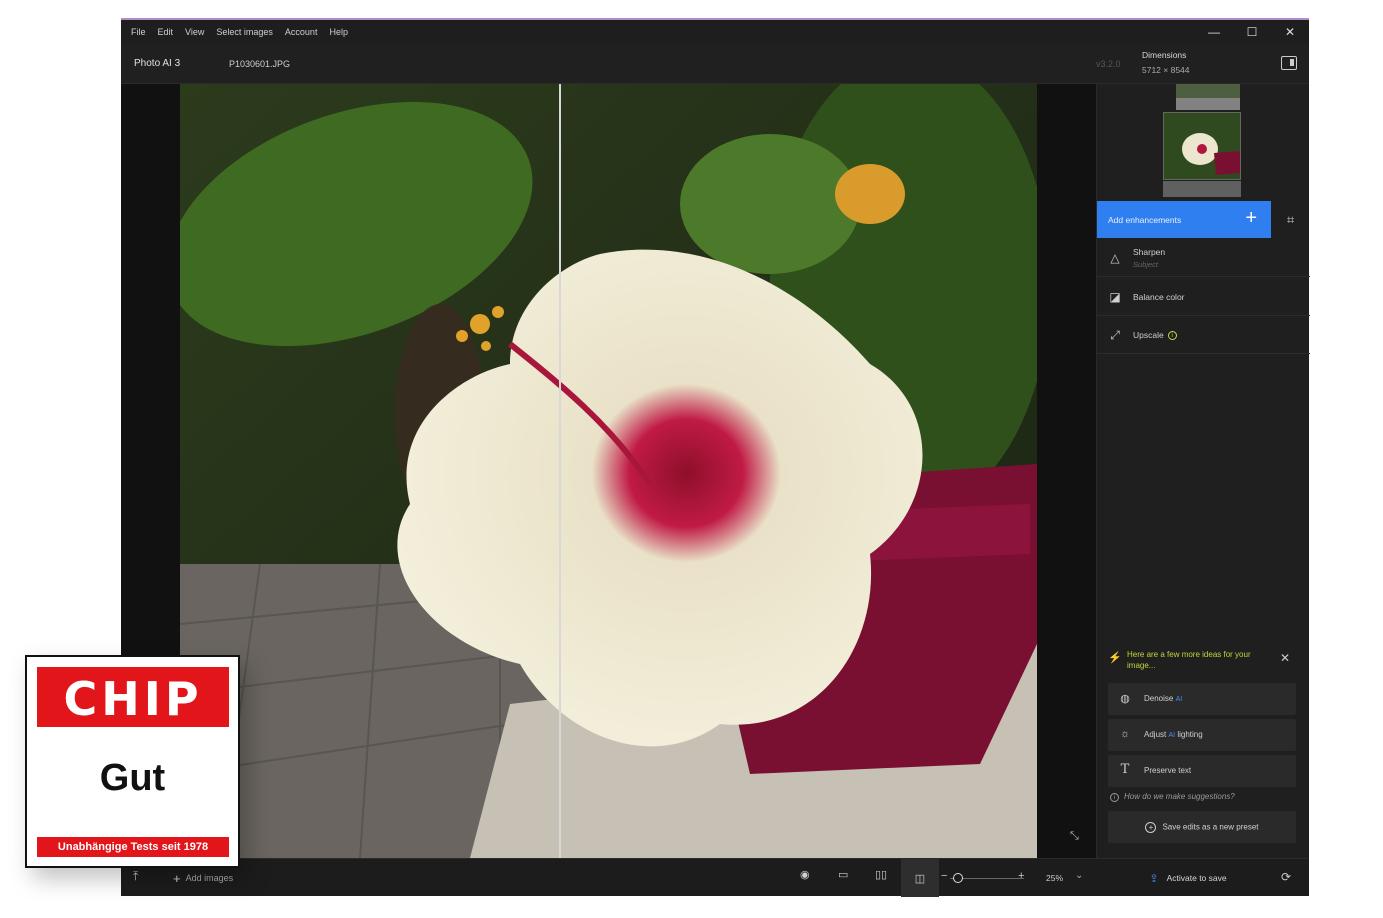 The height and width of the screenshot is (918, 1383). Describe the element at coordinates (1203, 258) in the screenshot. I see `enhancement-sharpen: △ Sharpen Subject` at that location.